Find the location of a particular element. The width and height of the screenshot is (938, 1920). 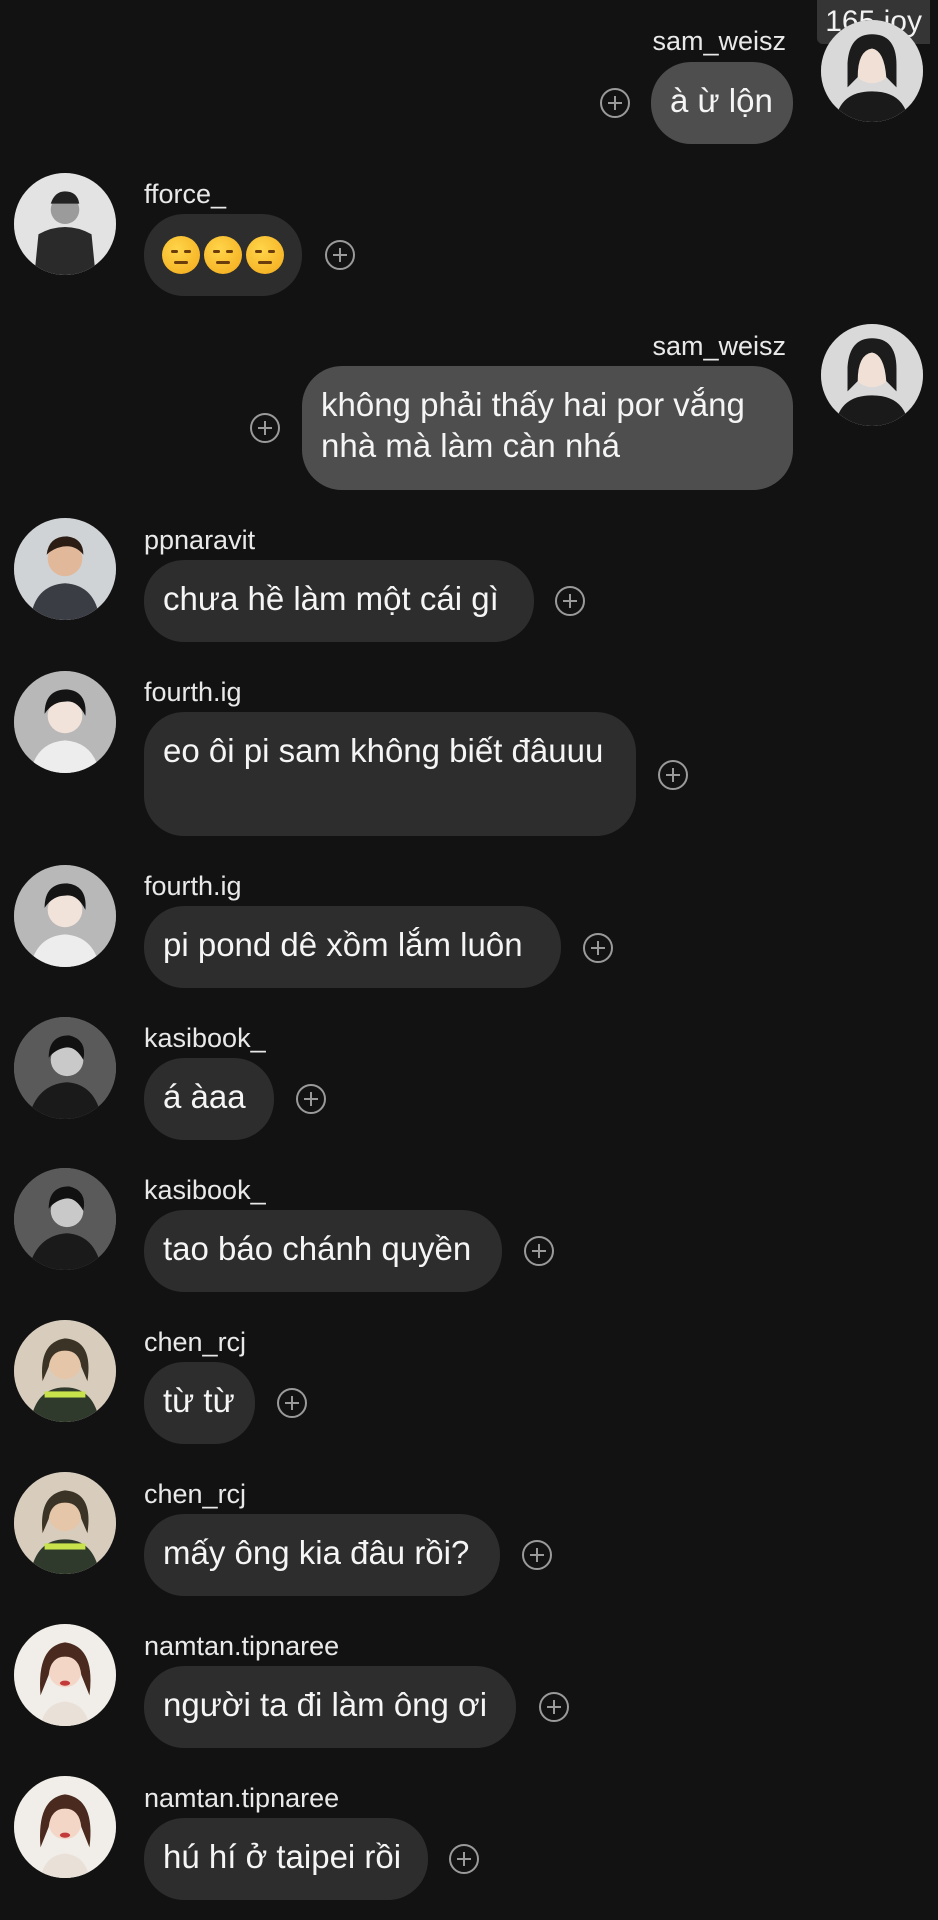

avatar-fforce is located at coordinates (65, 224).